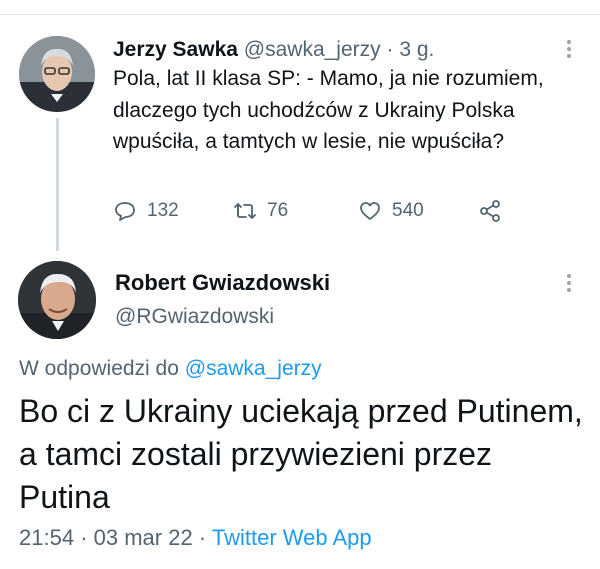 The image size is (600, 569). What do you see at coordinates (143, 537) in the screenshot?
I see `tweet-date: 03 mar 22` at bounding box center [143, 537].